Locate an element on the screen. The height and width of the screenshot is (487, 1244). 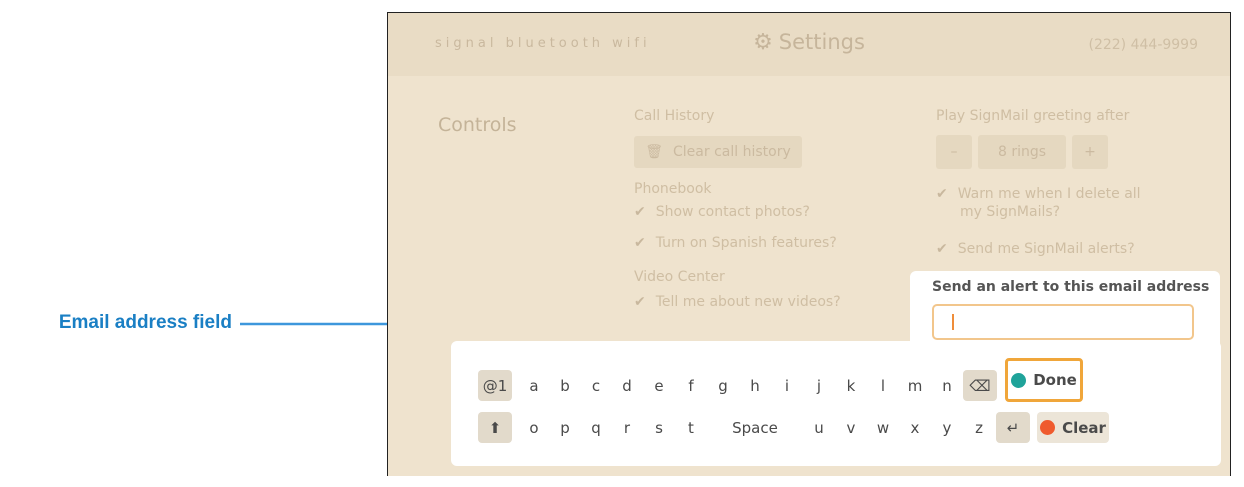
shift-icon: ⬆ is located at coordinates (495, 427).